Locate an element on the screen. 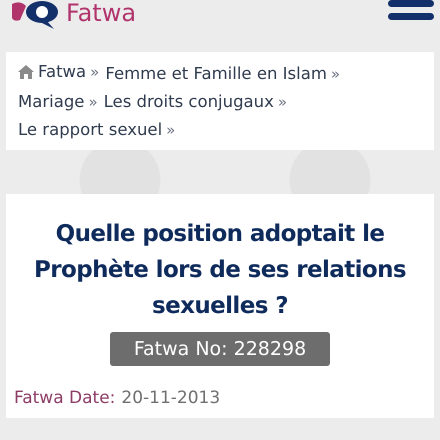 This screenshot has width=440, height=440. breadcrumb-link: Les droits conjugaux » is located at coordinates (196, 102).